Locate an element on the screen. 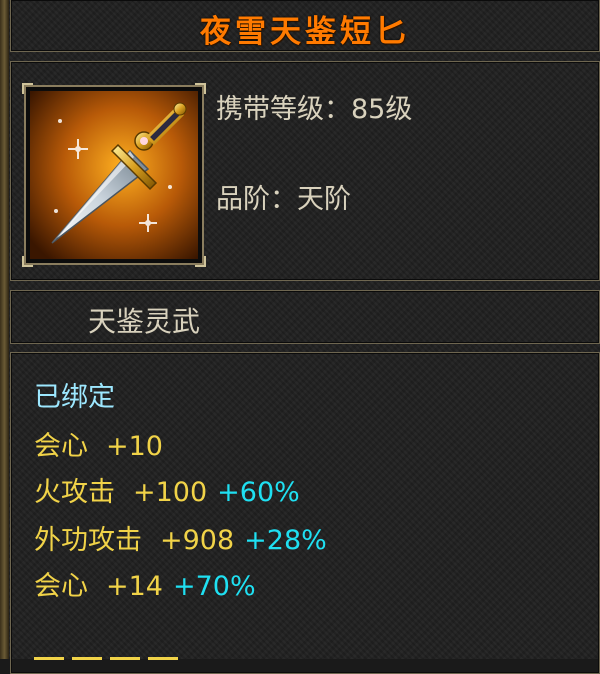  stat-name: 外功攻击 is located at coordinates (88, 540).